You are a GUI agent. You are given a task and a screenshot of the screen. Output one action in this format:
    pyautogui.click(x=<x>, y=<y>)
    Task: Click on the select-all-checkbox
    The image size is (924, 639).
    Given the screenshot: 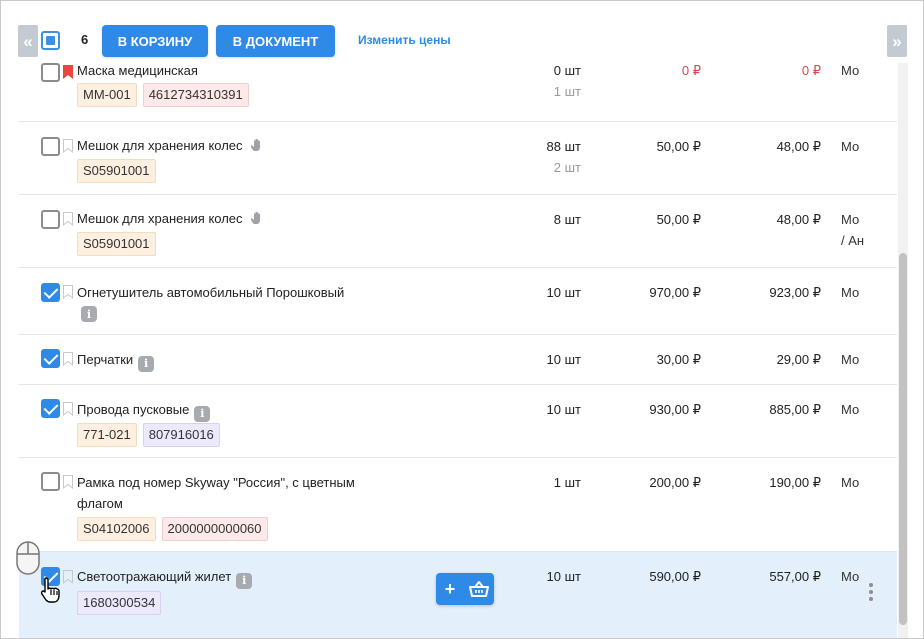 What is the action you would take?
    pyautogui.click(x=50, y=40)
    